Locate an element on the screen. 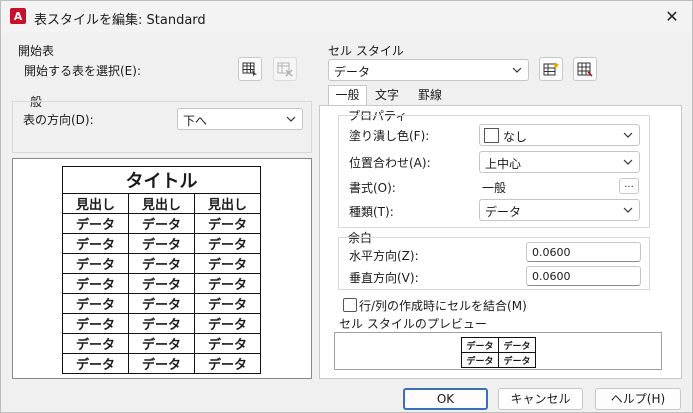 The image size is (693, 413). type-value: データ is located at coordinates (503, 212).